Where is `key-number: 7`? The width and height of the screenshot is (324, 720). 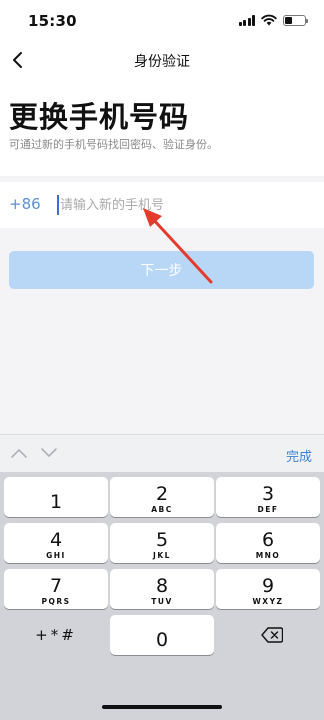 key-number: 7 is located at coordinates (56, 586).